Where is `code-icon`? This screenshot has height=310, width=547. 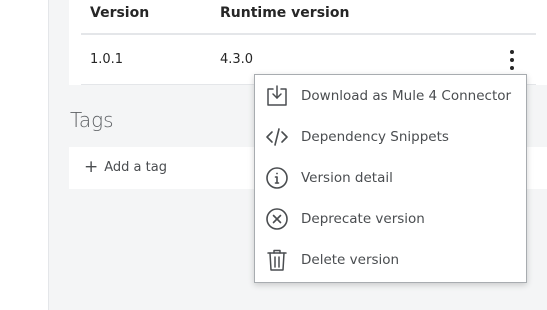
code-icon is located at coordinates (277, 137).